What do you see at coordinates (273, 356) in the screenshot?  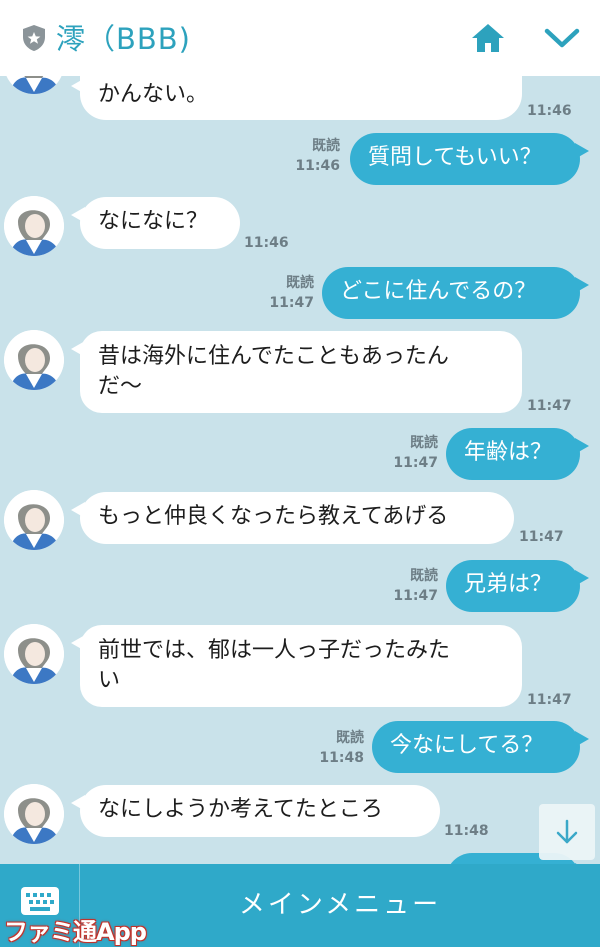 I see `message-line: 昔は海外に住んでたこともあったん` at bounding box center [273, 356].